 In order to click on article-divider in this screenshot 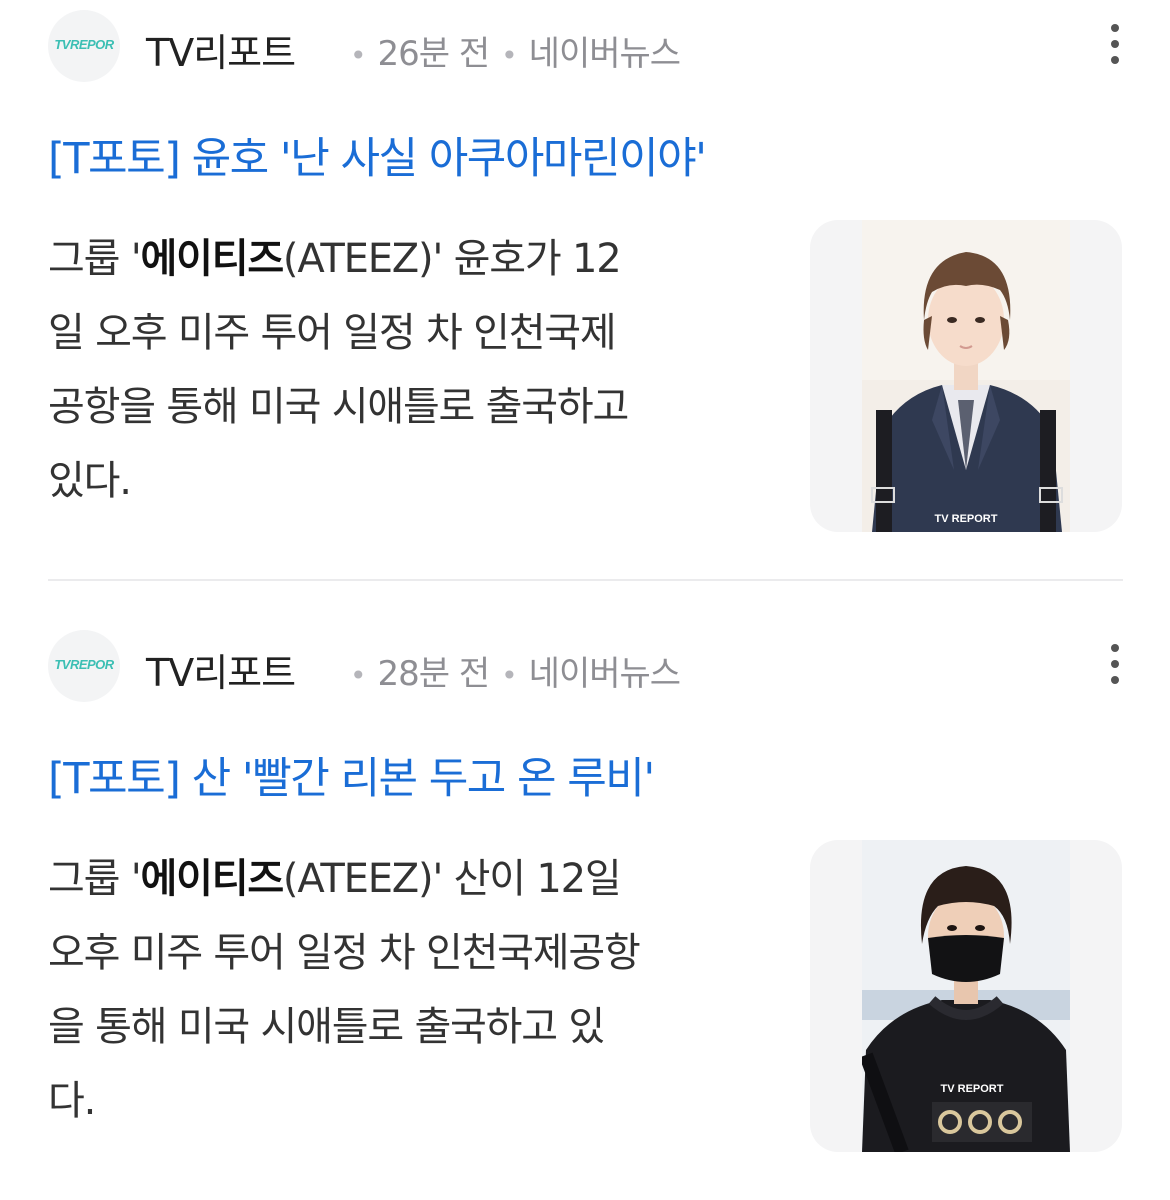, I will do `click(585, 580)`.